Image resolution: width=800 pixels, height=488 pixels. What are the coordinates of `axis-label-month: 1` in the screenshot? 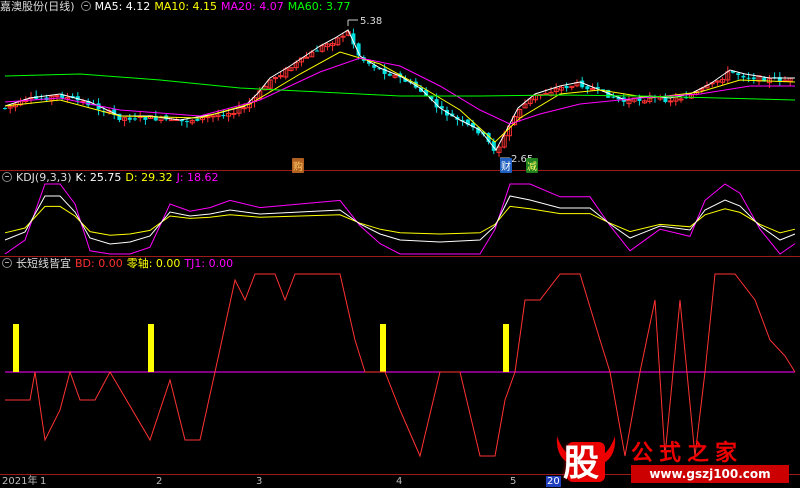 It's located at (43, 481).